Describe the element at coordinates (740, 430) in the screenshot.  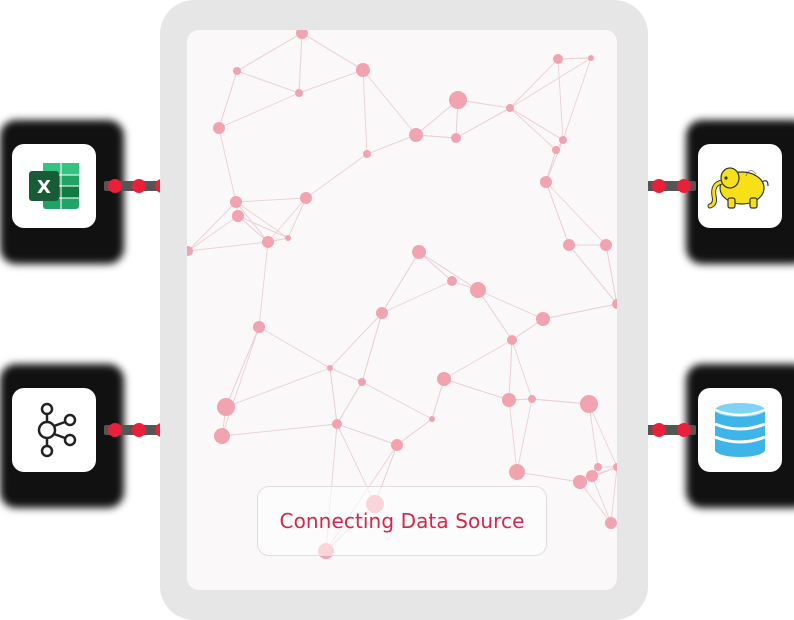
I see `database-tile` at that location.